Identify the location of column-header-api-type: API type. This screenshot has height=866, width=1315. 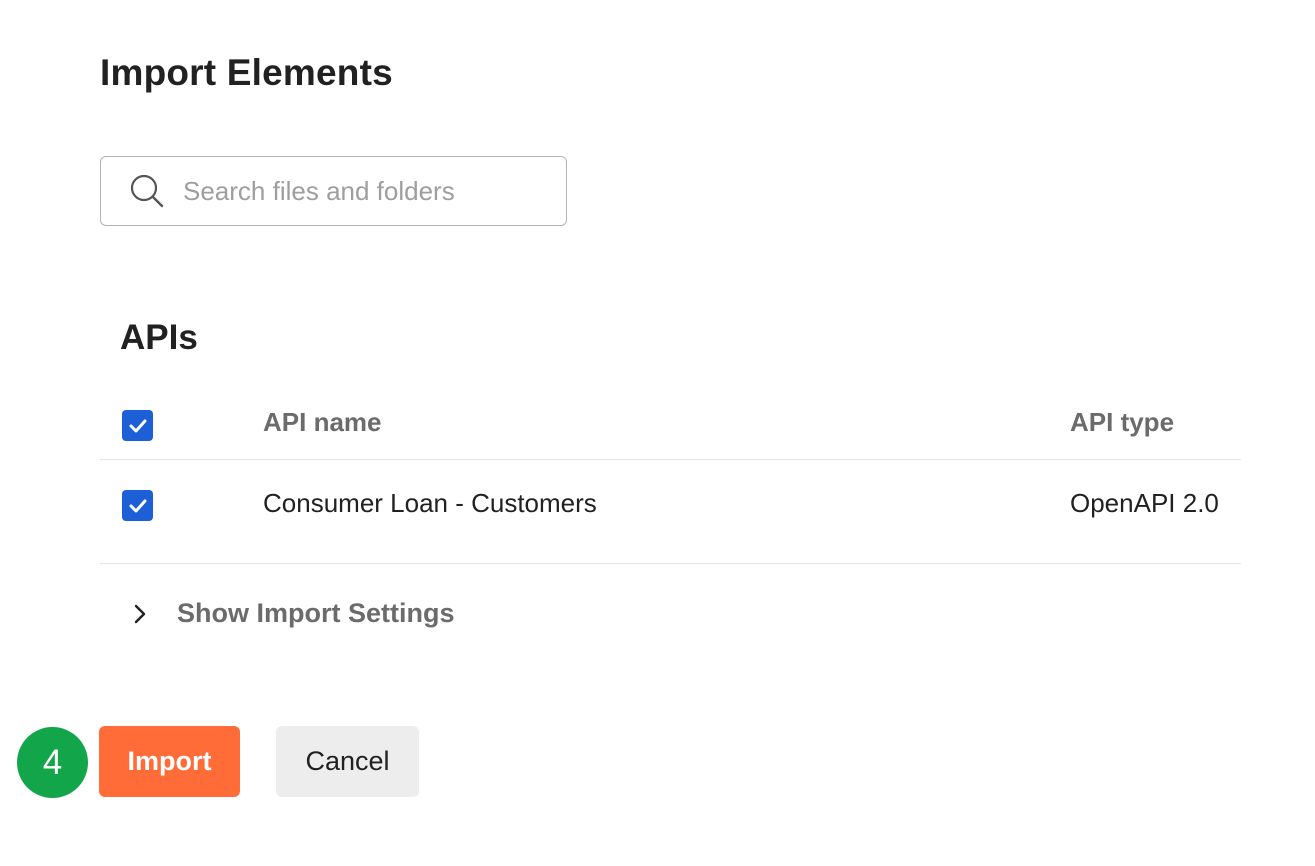
(1122, 422).